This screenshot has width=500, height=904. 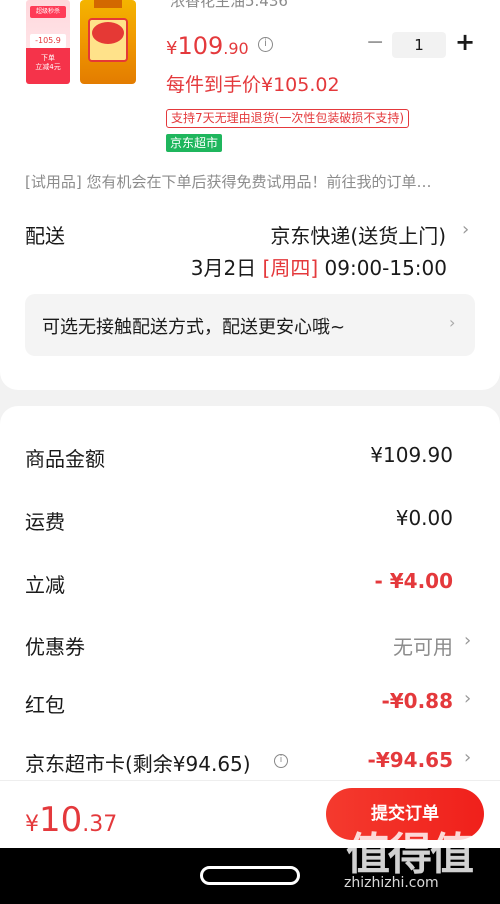 What do you see at coordinates (65, 459) in the screenshot?
I see `goods-amount-label: 商品金额` at bounding box center [65, 459].